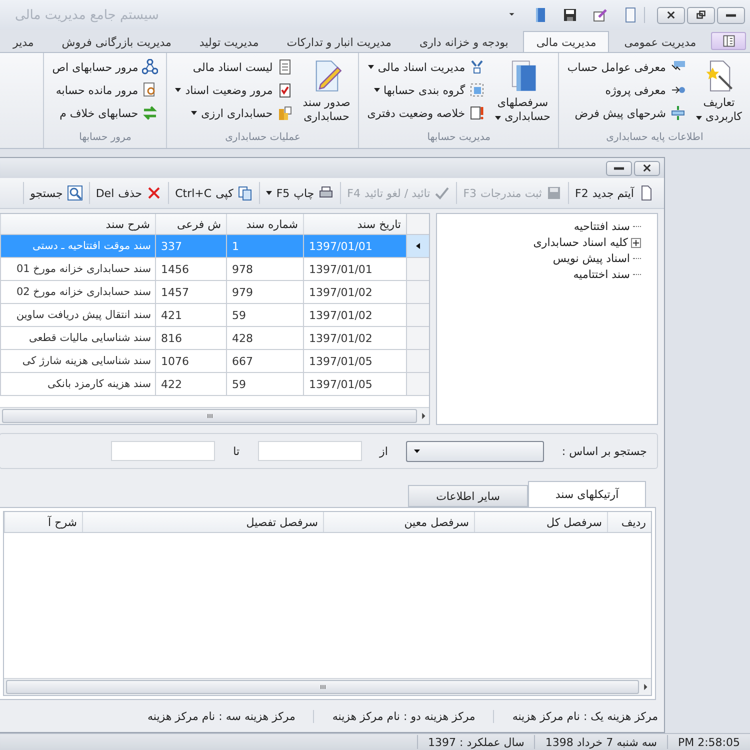 The image size is (750, 750). Describe the element at coordinates (426, 90) in the screenshot. I see `ribbon-button: گروه بندی حسابها` at that location.